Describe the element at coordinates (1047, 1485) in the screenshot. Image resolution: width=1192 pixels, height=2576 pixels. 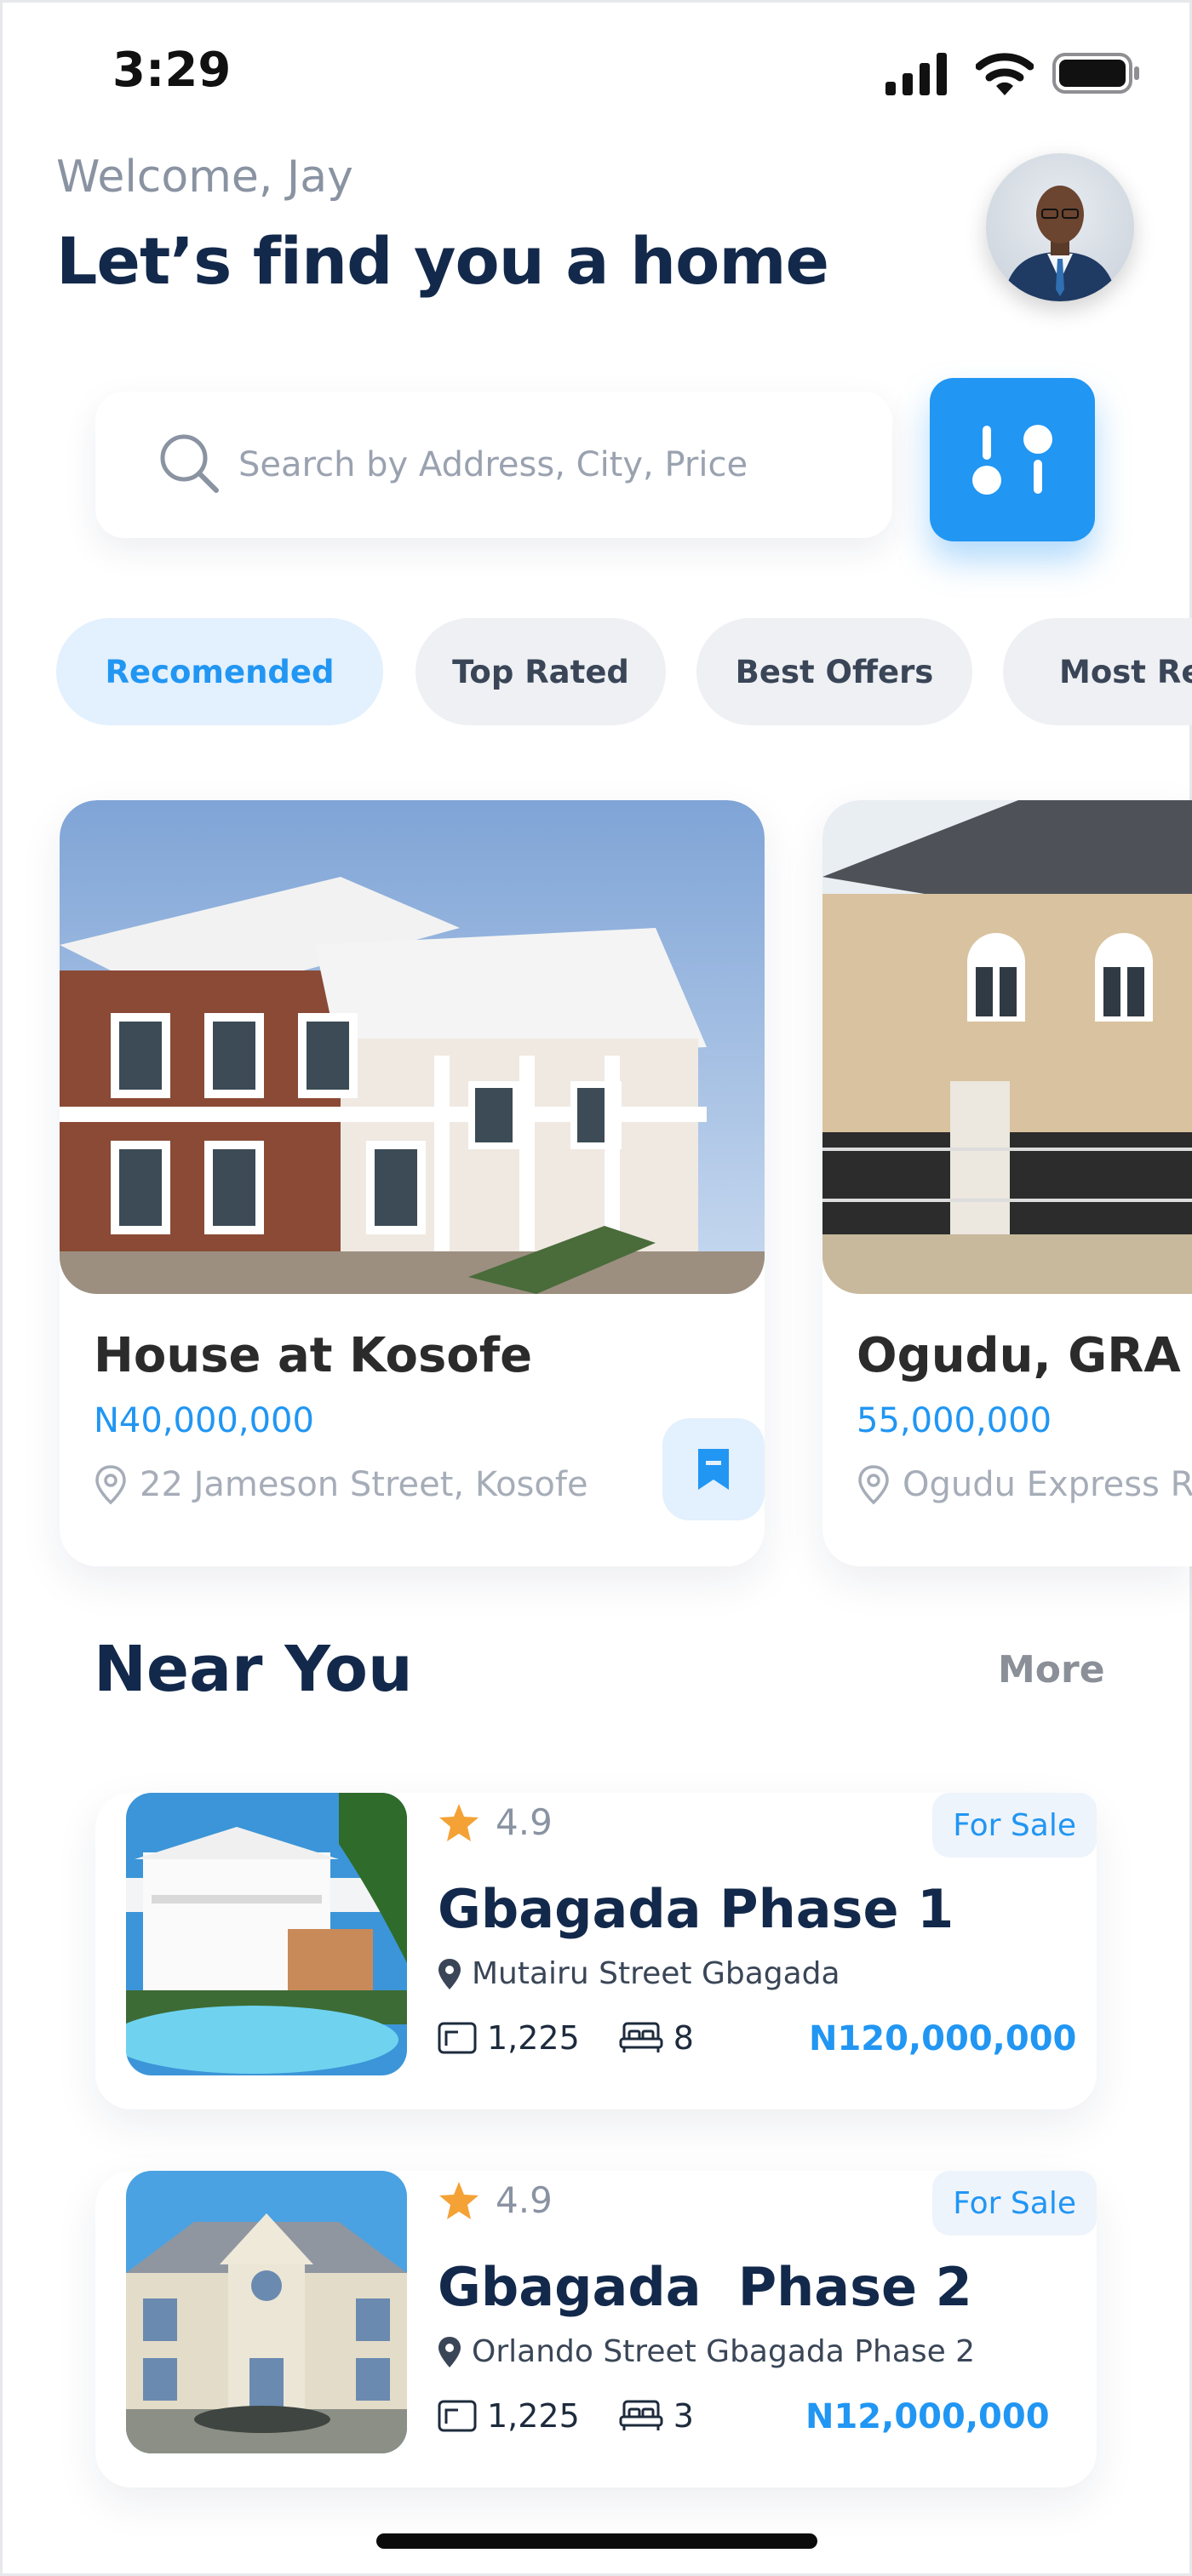
I see `property-address-text: Ogudu Express R` at that location.